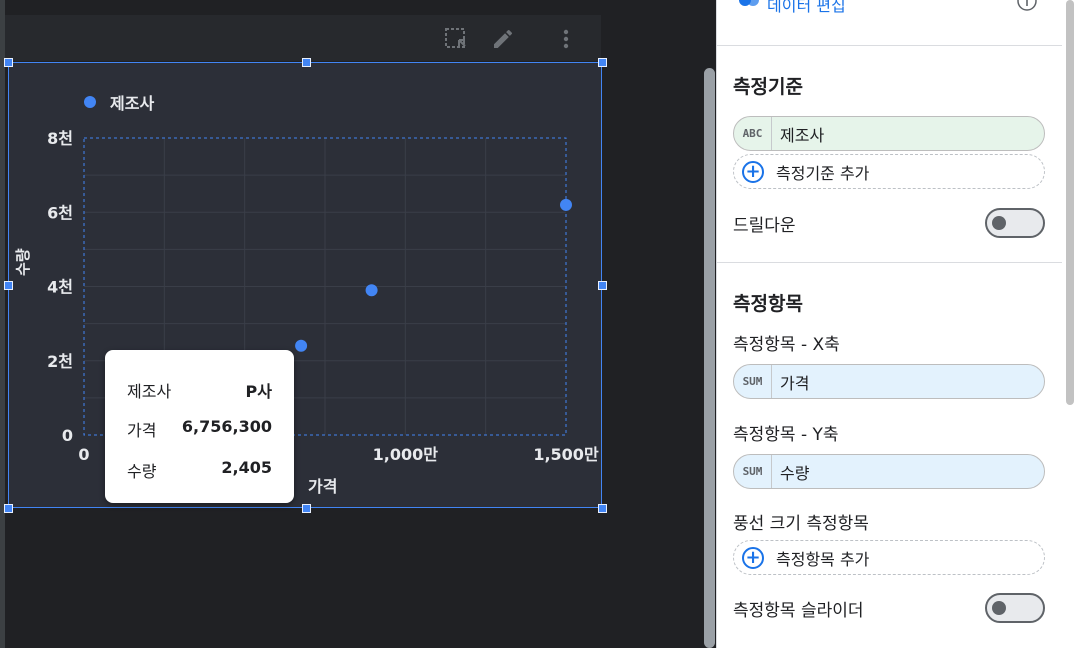 This screenshot has width=1084, height=648. Describe the element at coordinates (823, 173) in the screenshot. I see `add-dimension-label: 측정기준 추가` at that location.